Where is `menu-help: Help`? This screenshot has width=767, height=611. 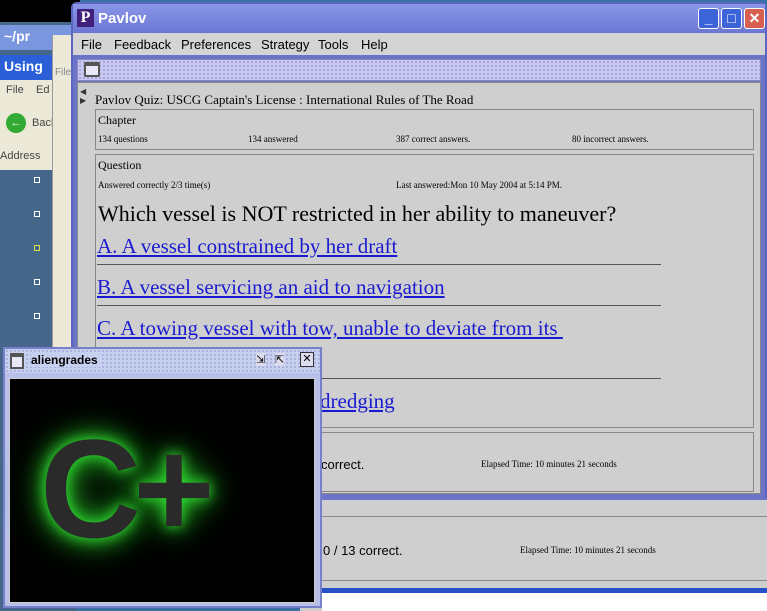 menu-help: Help is located at coordinates (374, 44).